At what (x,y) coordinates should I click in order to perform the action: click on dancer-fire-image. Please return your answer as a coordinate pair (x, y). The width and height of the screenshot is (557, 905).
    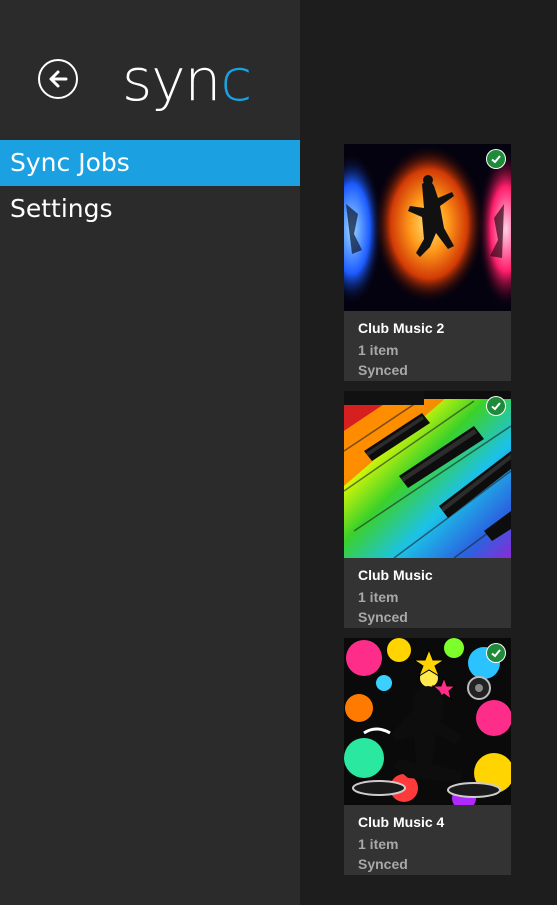
    Looking at the image, I should click on (427, 227).